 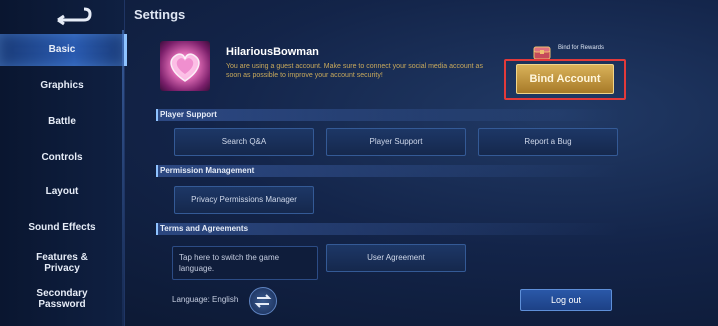 I want to click on privacy-permissions-manager-button: Privacy Permissions Manager, so click(x=244, y=200).